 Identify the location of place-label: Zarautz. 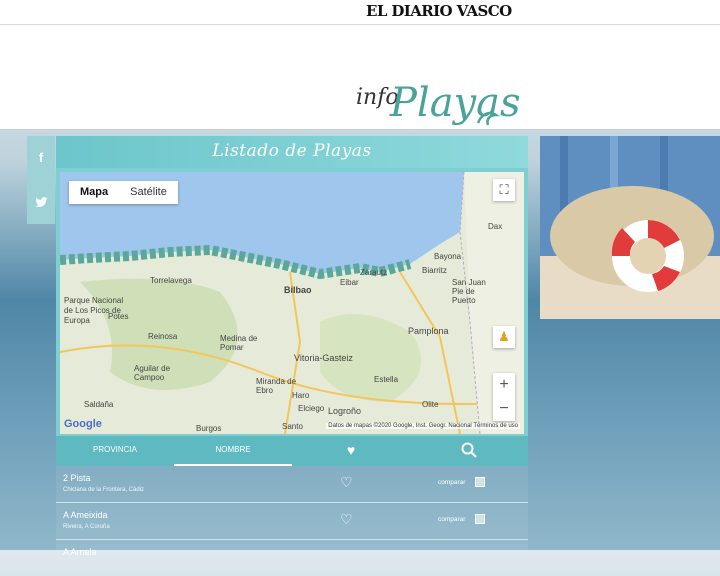
(374, 272).